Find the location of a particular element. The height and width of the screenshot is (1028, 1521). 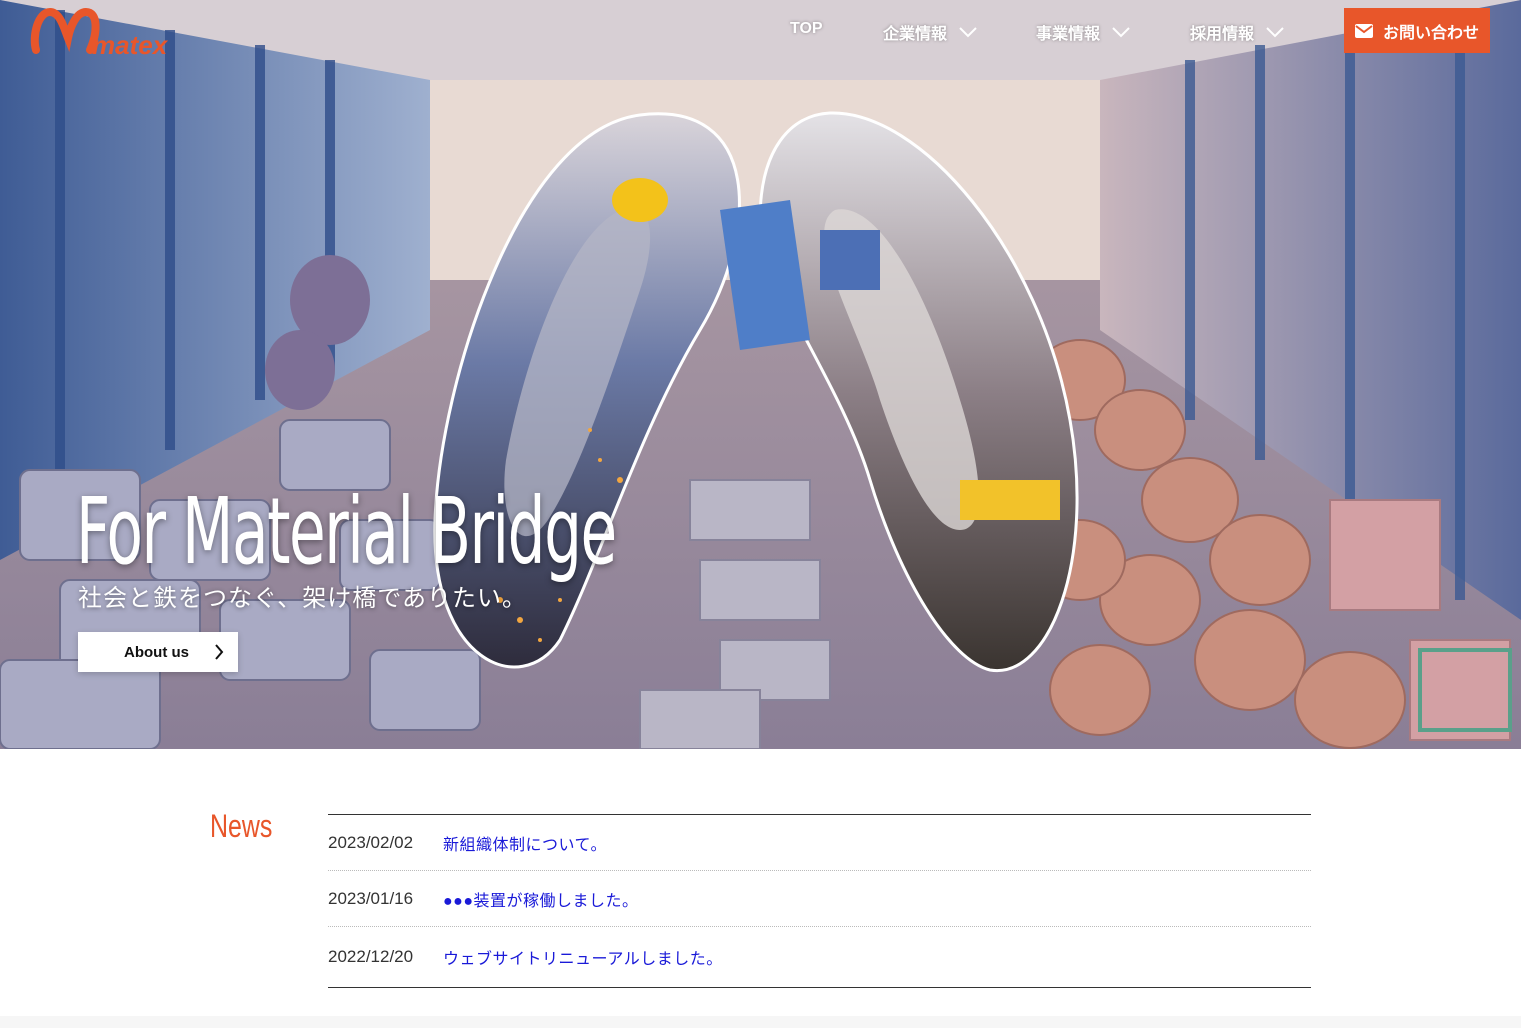

nav-recruit-info-label: 採用情報 is located at coordinates (1222, 34).